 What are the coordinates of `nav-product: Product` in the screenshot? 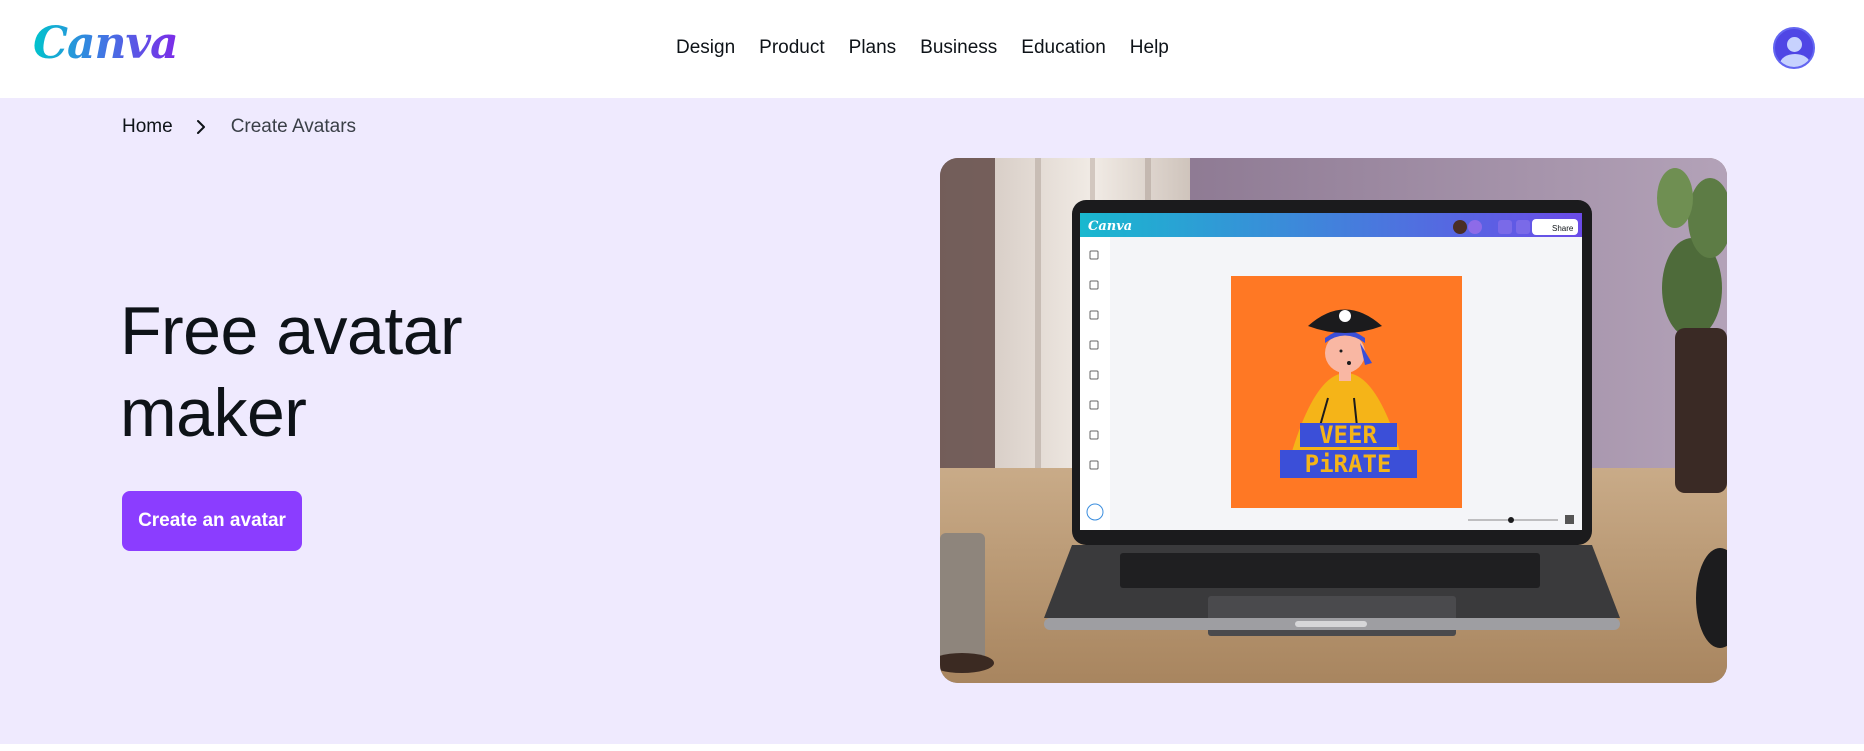 It's located at (791, 48).